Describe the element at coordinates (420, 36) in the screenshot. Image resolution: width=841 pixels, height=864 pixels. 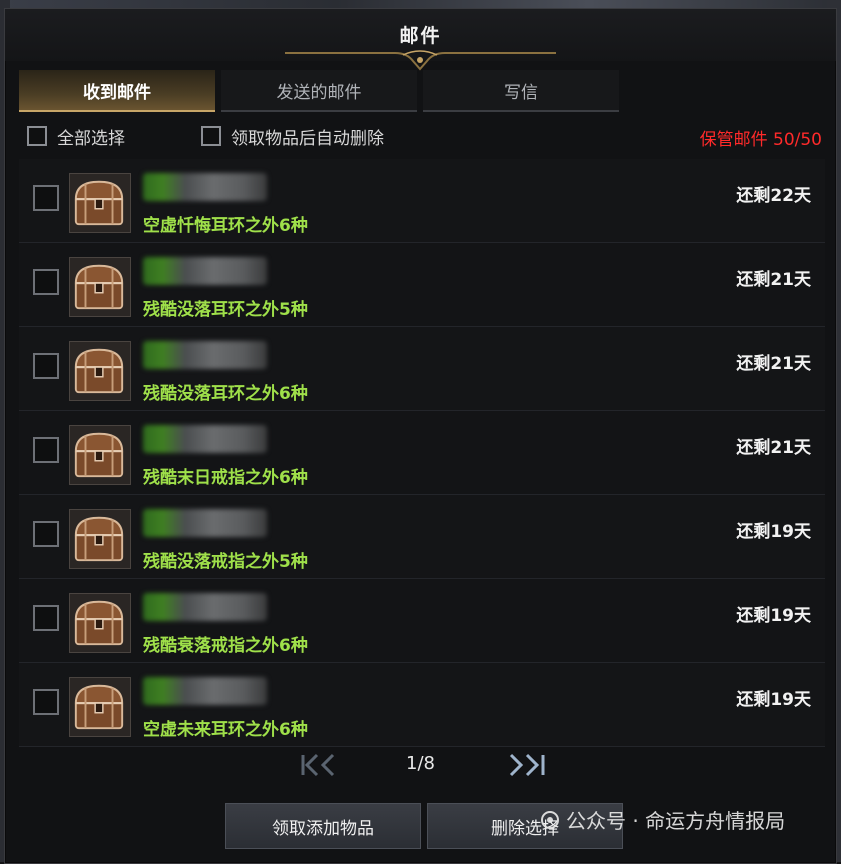
I see `window-title: 邮件` at that location.